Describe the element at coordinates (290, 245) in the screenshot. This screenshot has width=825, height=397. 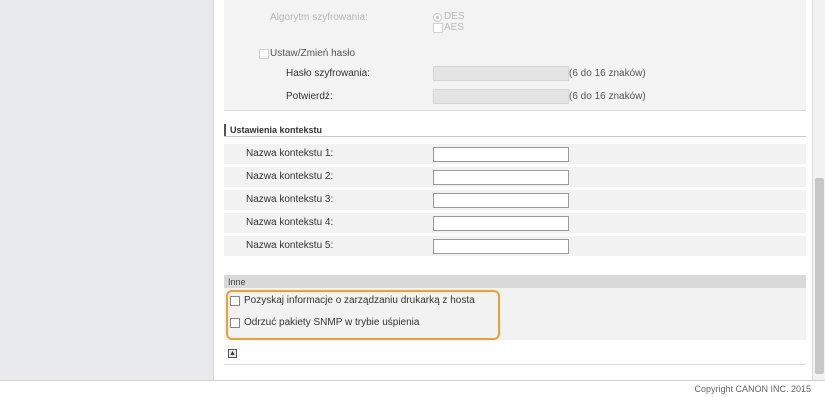
I see `context-label-5: Nazwa kontekstu 5:` at that location.